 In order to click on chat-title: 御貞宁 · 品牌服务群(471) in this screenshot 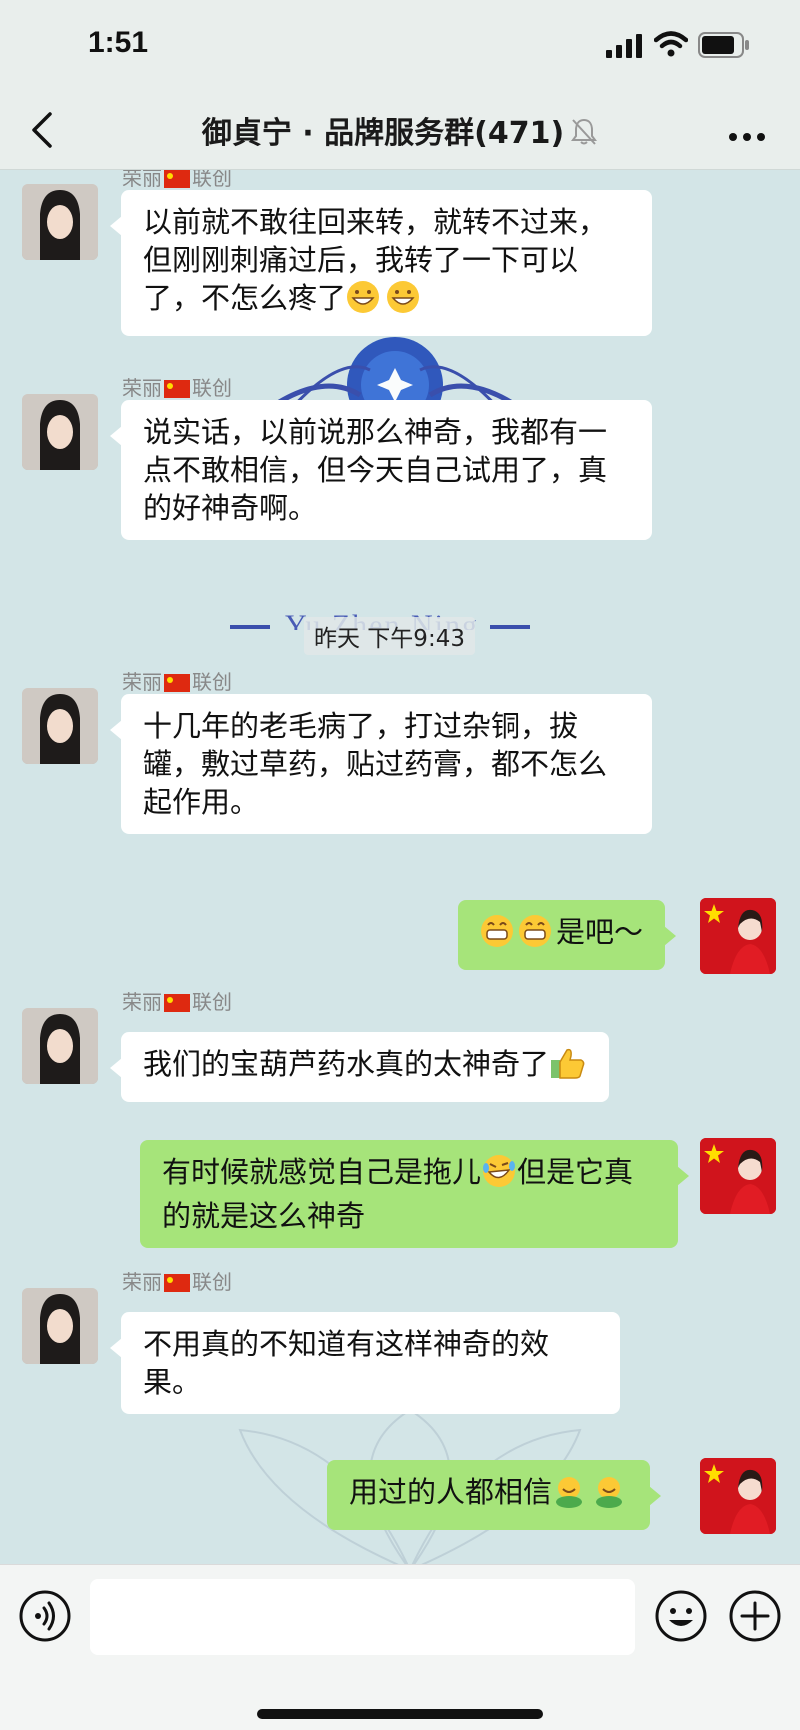, I will do `click(383, 133)`.